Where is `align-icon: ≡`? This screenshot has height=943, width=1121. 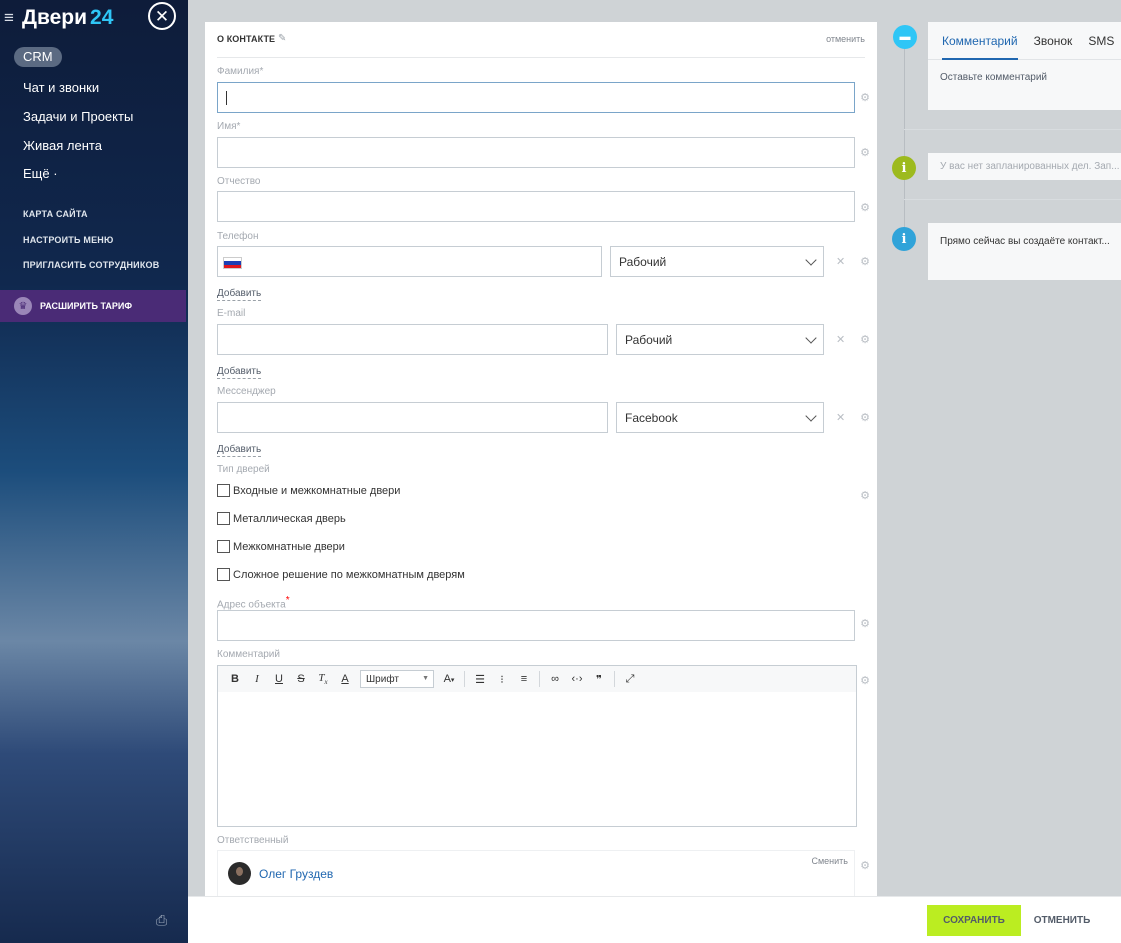 align-icon: ≡ is located at coordinates (524, 679).